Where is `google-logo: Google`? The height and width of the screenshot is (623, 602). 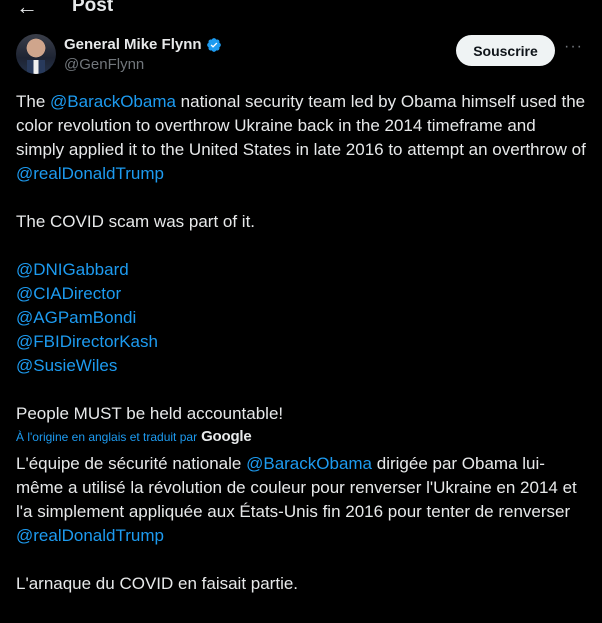 google-logo: Google is located at coordinates (226, 436).